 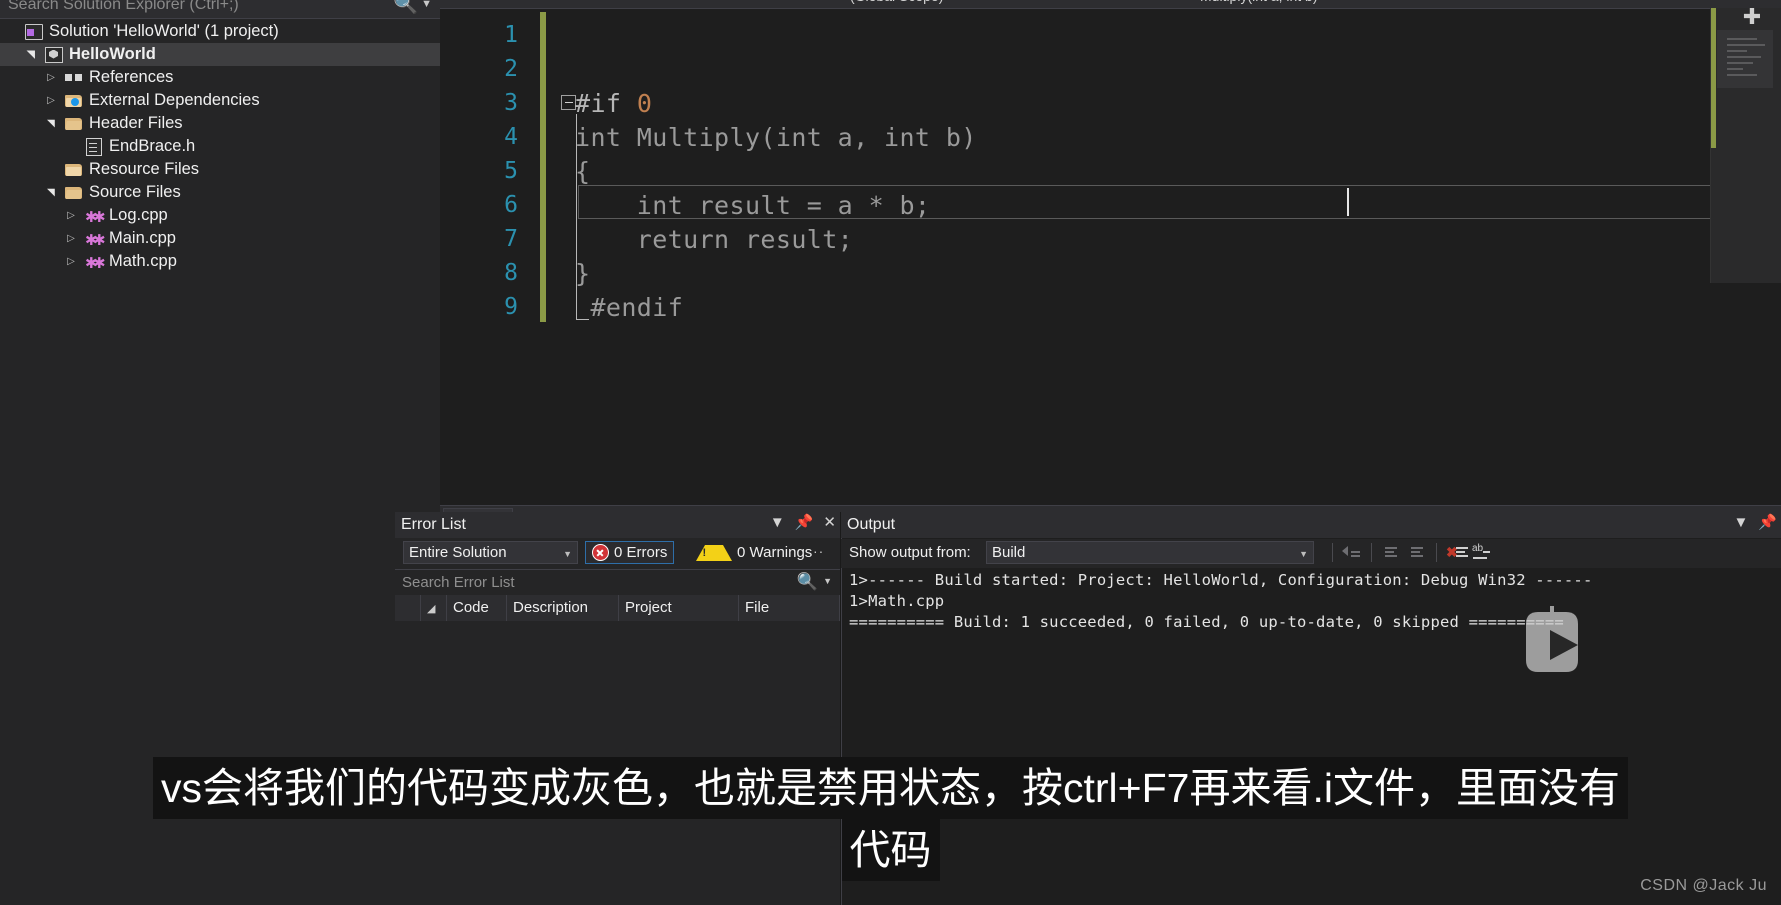 I want to click on close-icon: ✕, so click(x=829, y=523).